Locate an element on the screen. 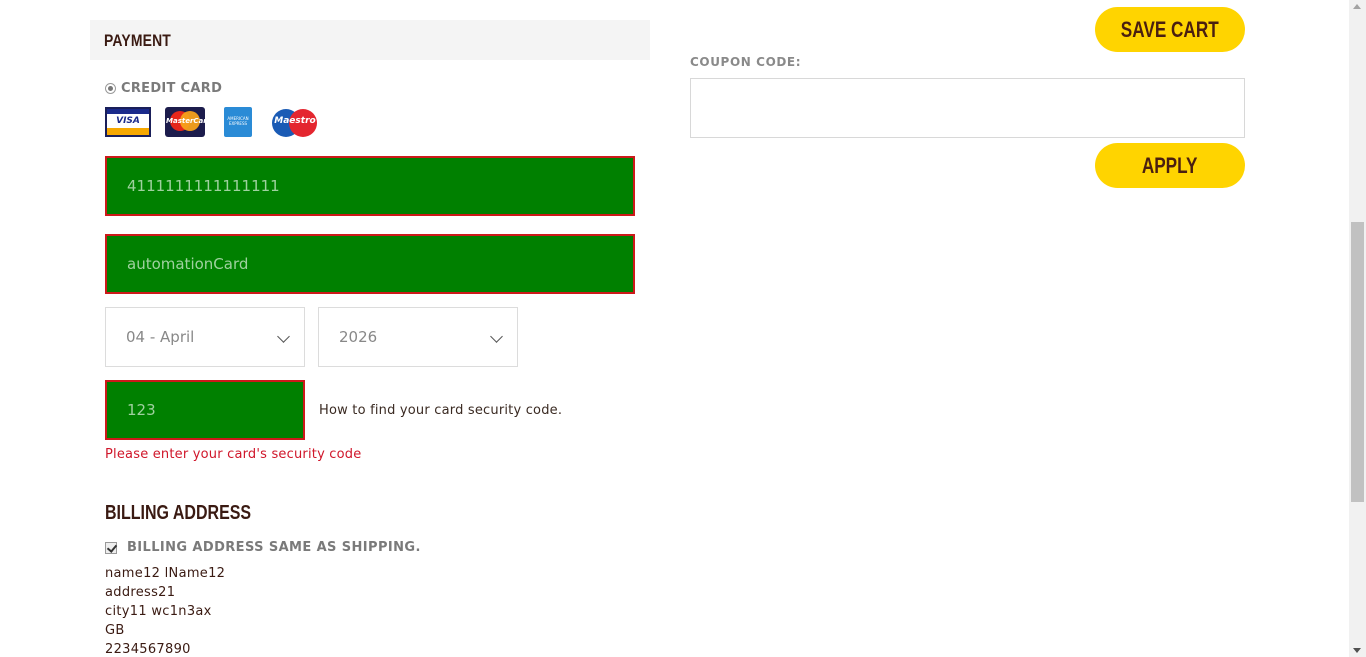 The height and width of the screenshot is (657, 1366). scroll-down-icon is located at coordinates (1357, 650).